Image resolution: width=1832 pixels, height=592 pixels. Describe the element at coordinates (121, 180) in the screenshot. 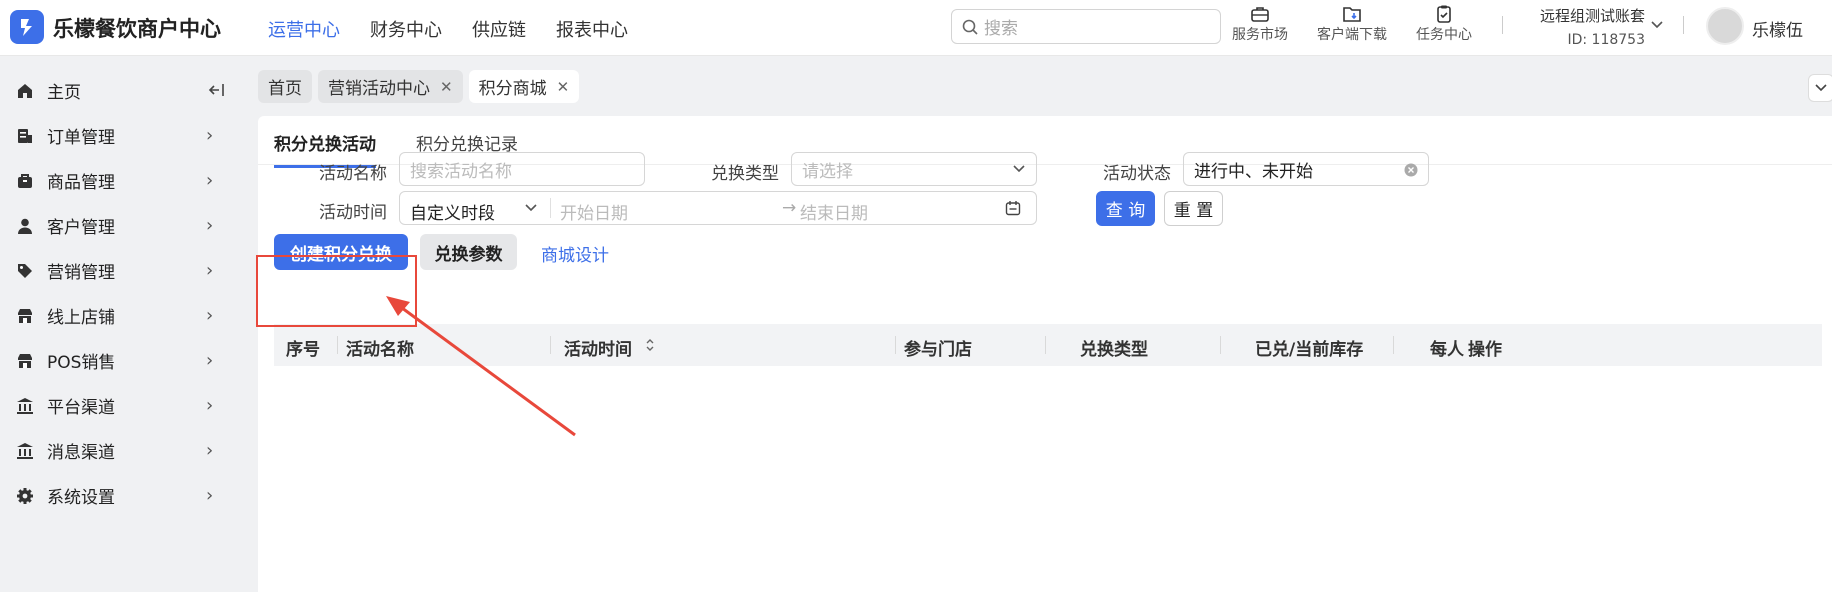

I see `sidebar-item-goods: 商品管理 ›` at that location.